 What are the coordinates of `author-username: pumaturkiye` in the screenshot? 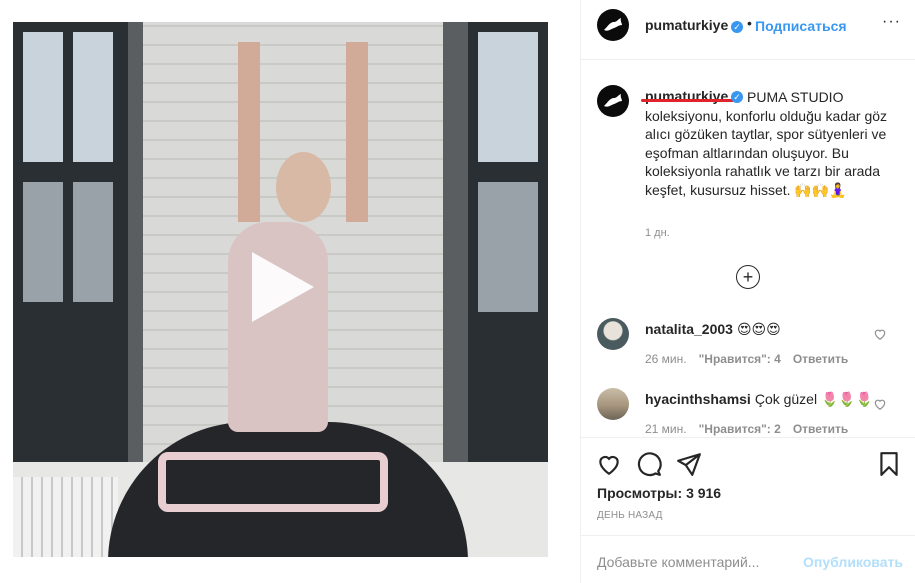 It's located at (686, 25).